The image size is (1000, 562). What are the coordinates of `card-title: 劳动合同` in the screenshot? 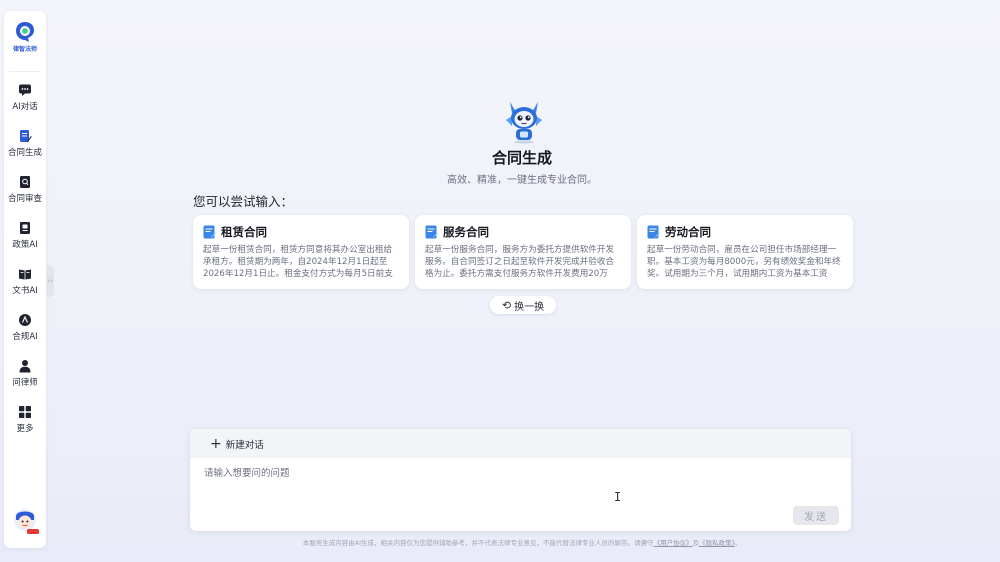 It's located at (688, 232).